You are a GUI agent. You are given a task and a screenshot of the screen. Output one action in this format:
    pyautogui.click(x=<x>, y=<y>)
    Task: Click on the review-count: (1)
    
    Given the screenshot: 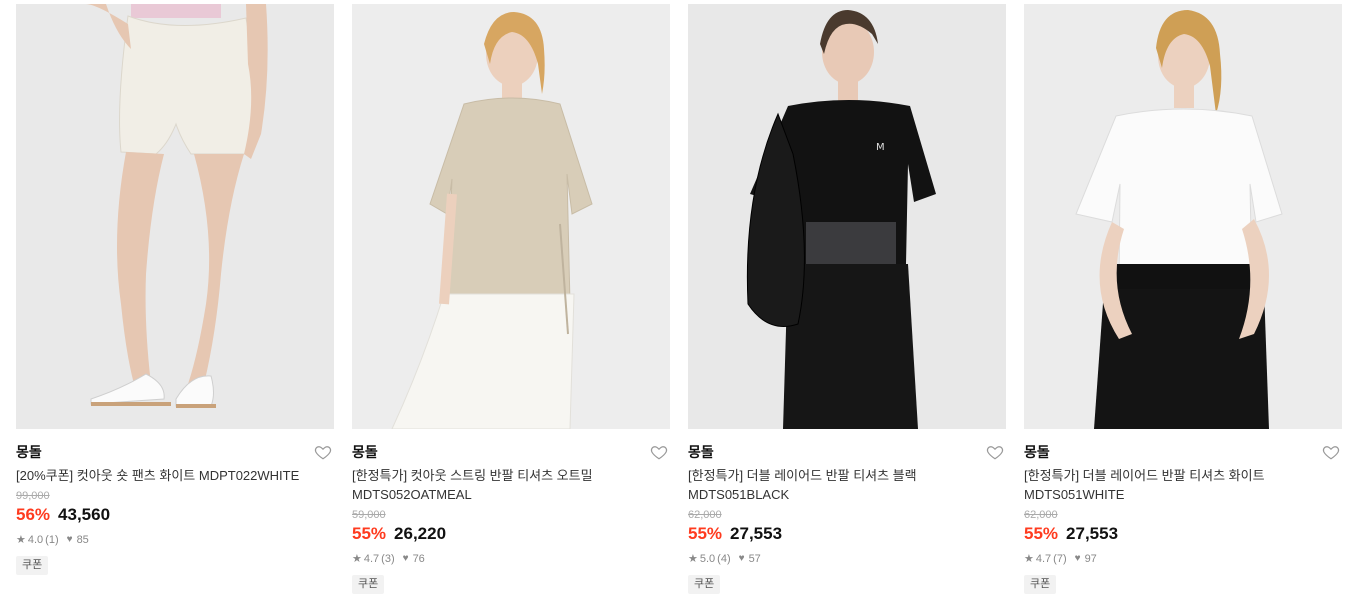 What is the action you would take?
    pyautogui.click(x=52, y=540)
    